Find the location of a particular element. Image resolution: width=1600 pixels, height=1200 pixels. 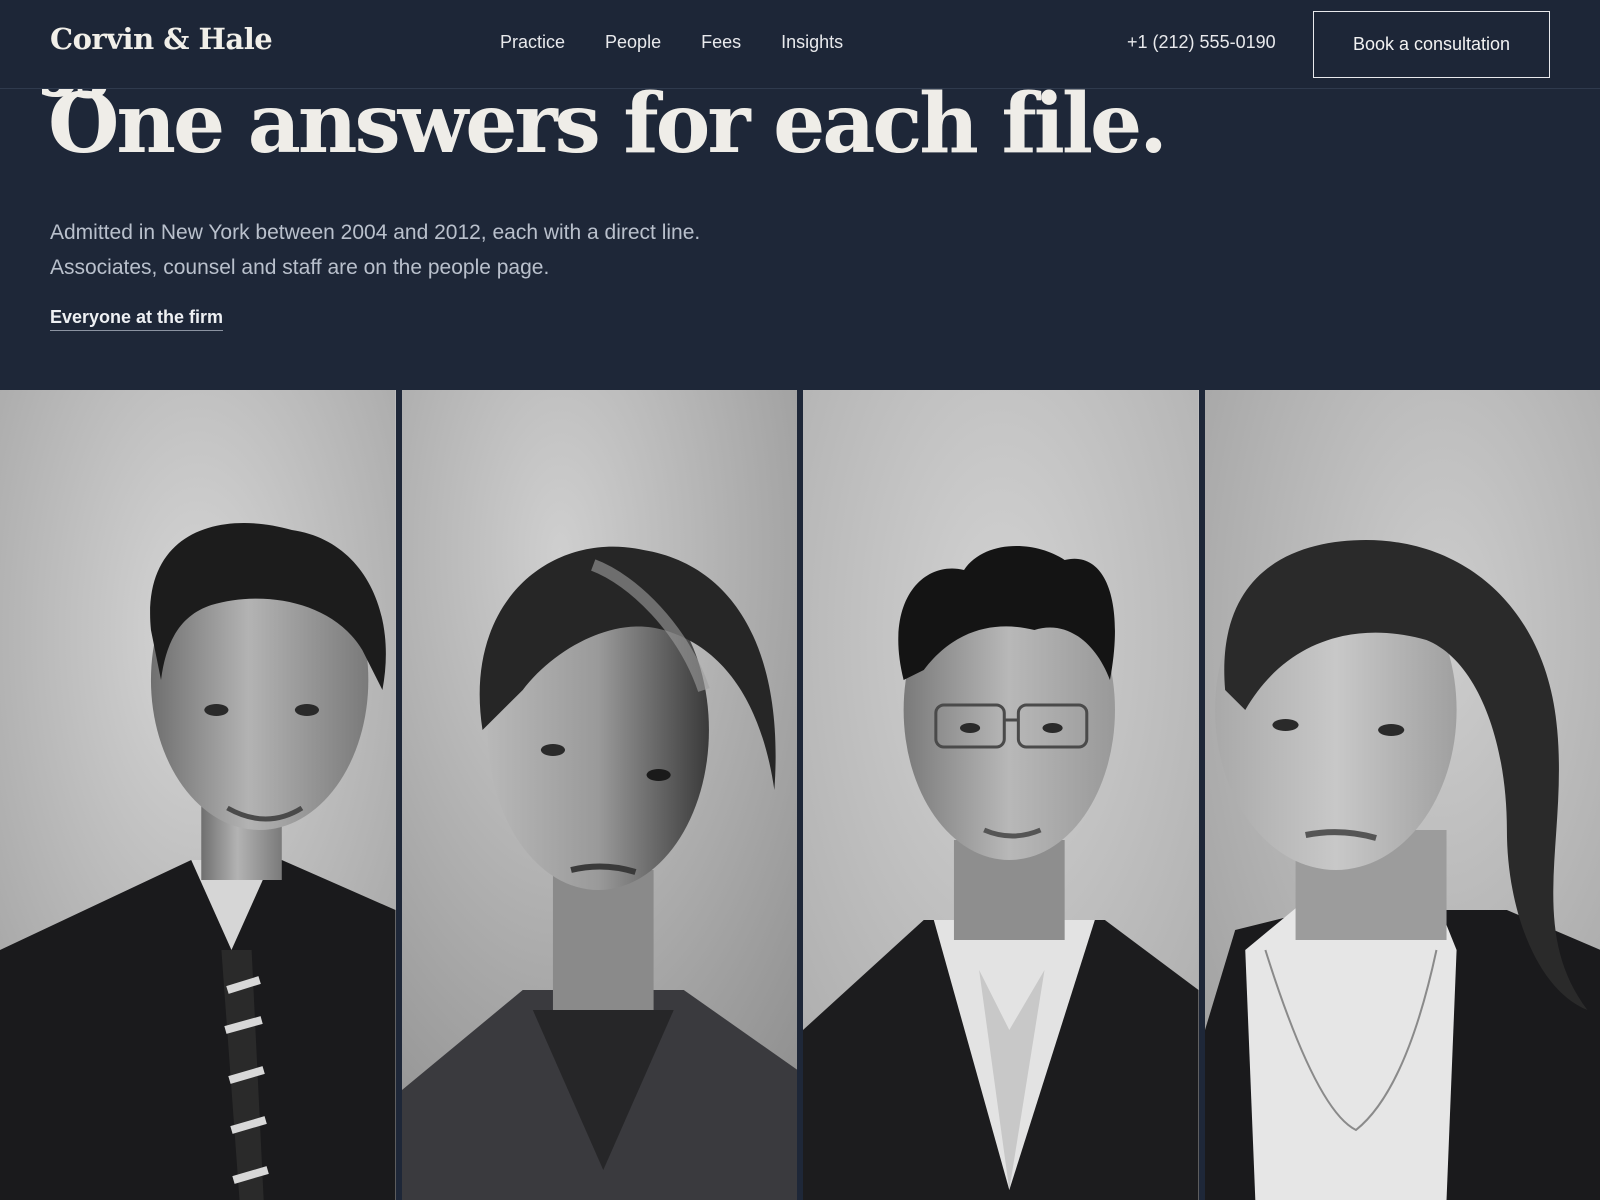

page-title: One answers for each file. is located at coordinates (608, 130).